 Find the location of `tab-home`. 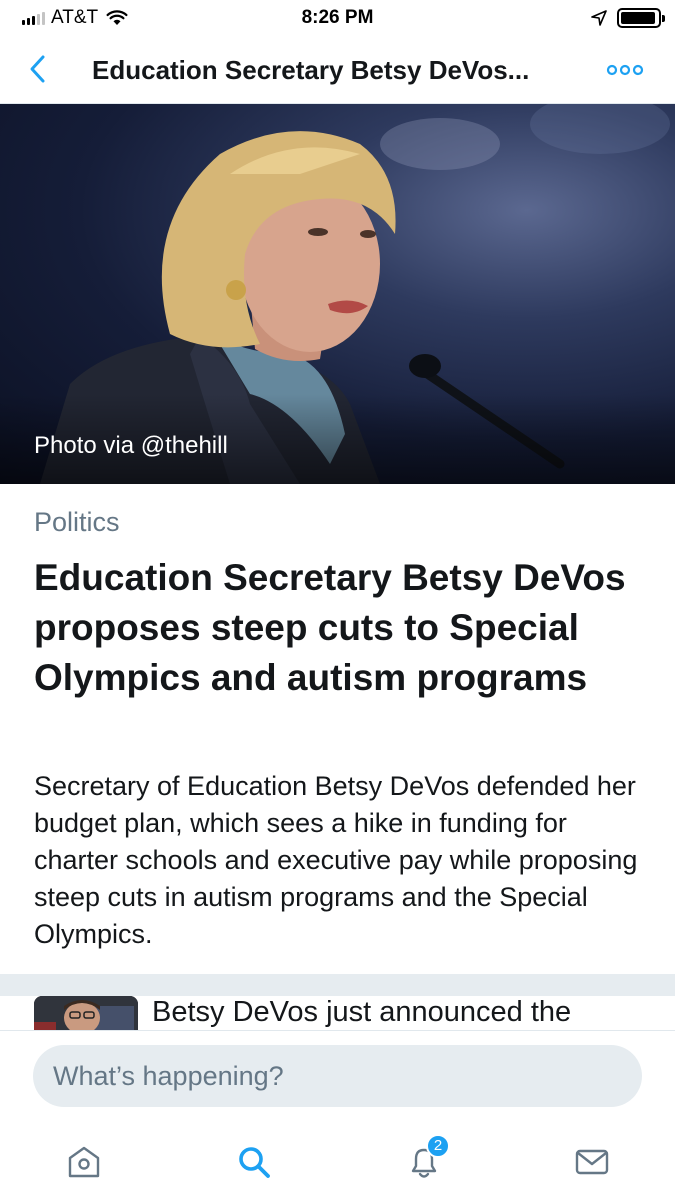

tab-home is located at coordinates (84, 1164).